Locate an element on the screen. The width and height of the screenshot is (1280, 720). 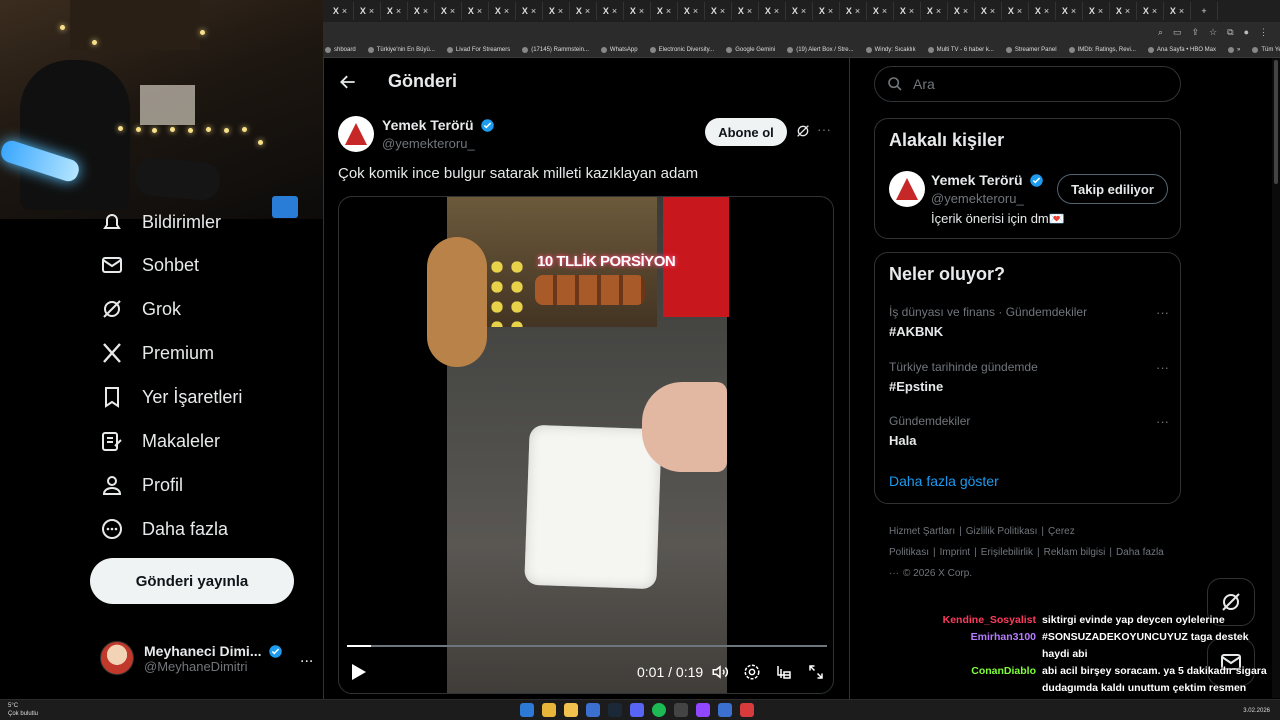
bookmark-item: » is located at coordinates (1234, 49).